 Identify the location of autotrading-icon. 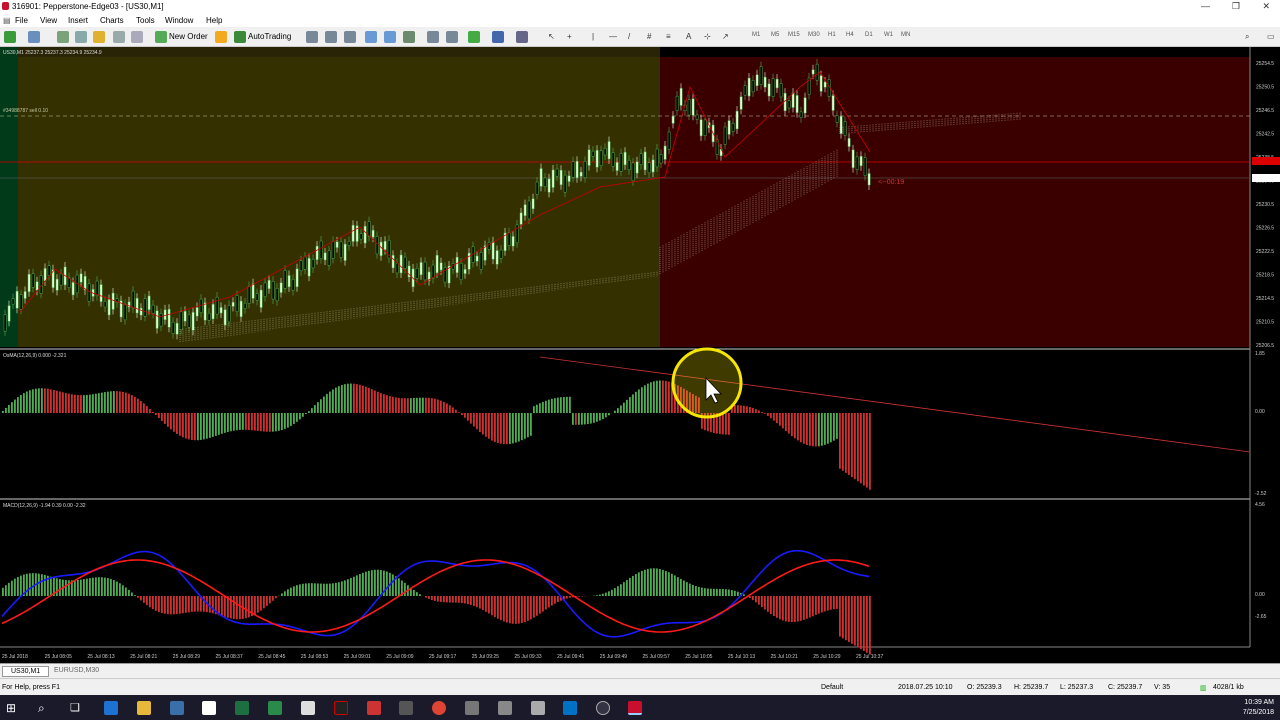
(240, 37).